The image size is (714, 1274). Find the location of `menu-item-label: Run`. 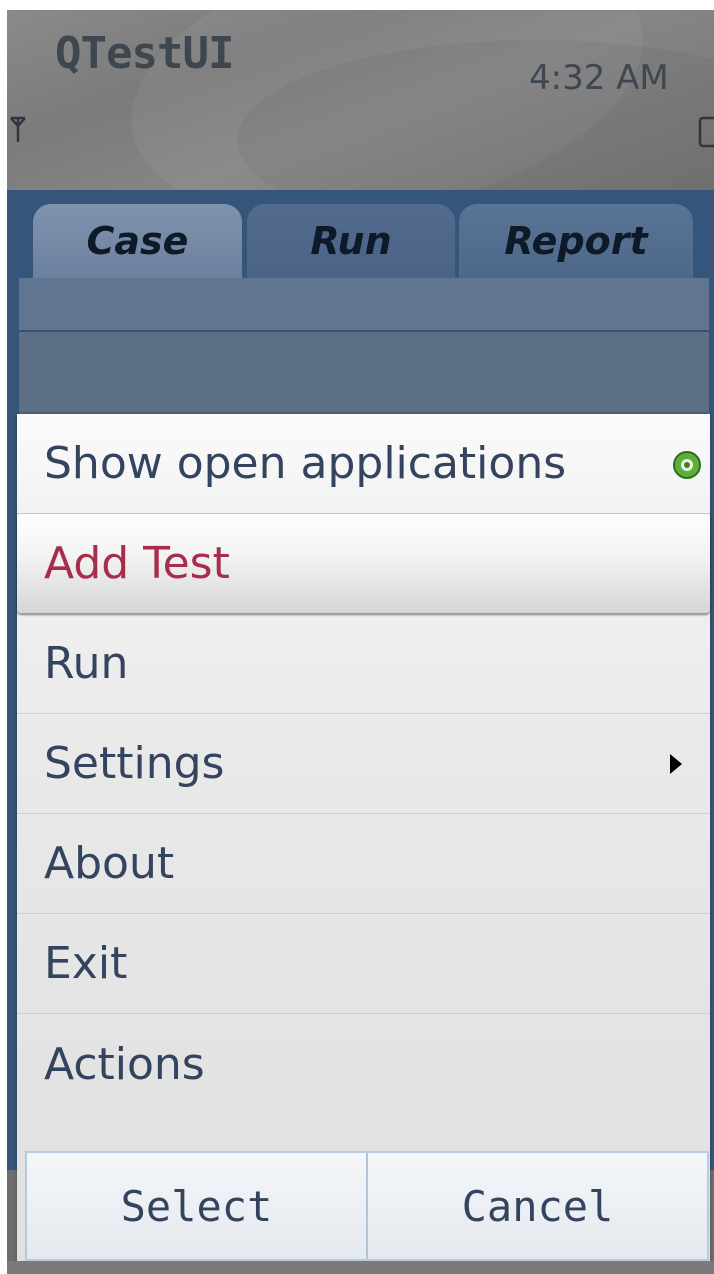

menu-item-label: Run is located at coordinates (86, 663).